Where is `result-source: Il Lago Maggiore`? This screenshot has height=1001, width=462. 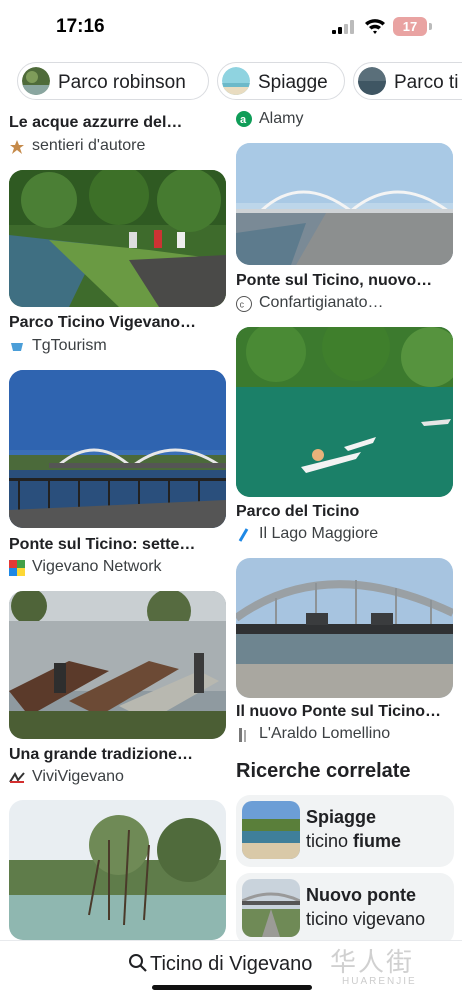 result-source: Il Lago Maggiore is located at coordinates (319, 533).